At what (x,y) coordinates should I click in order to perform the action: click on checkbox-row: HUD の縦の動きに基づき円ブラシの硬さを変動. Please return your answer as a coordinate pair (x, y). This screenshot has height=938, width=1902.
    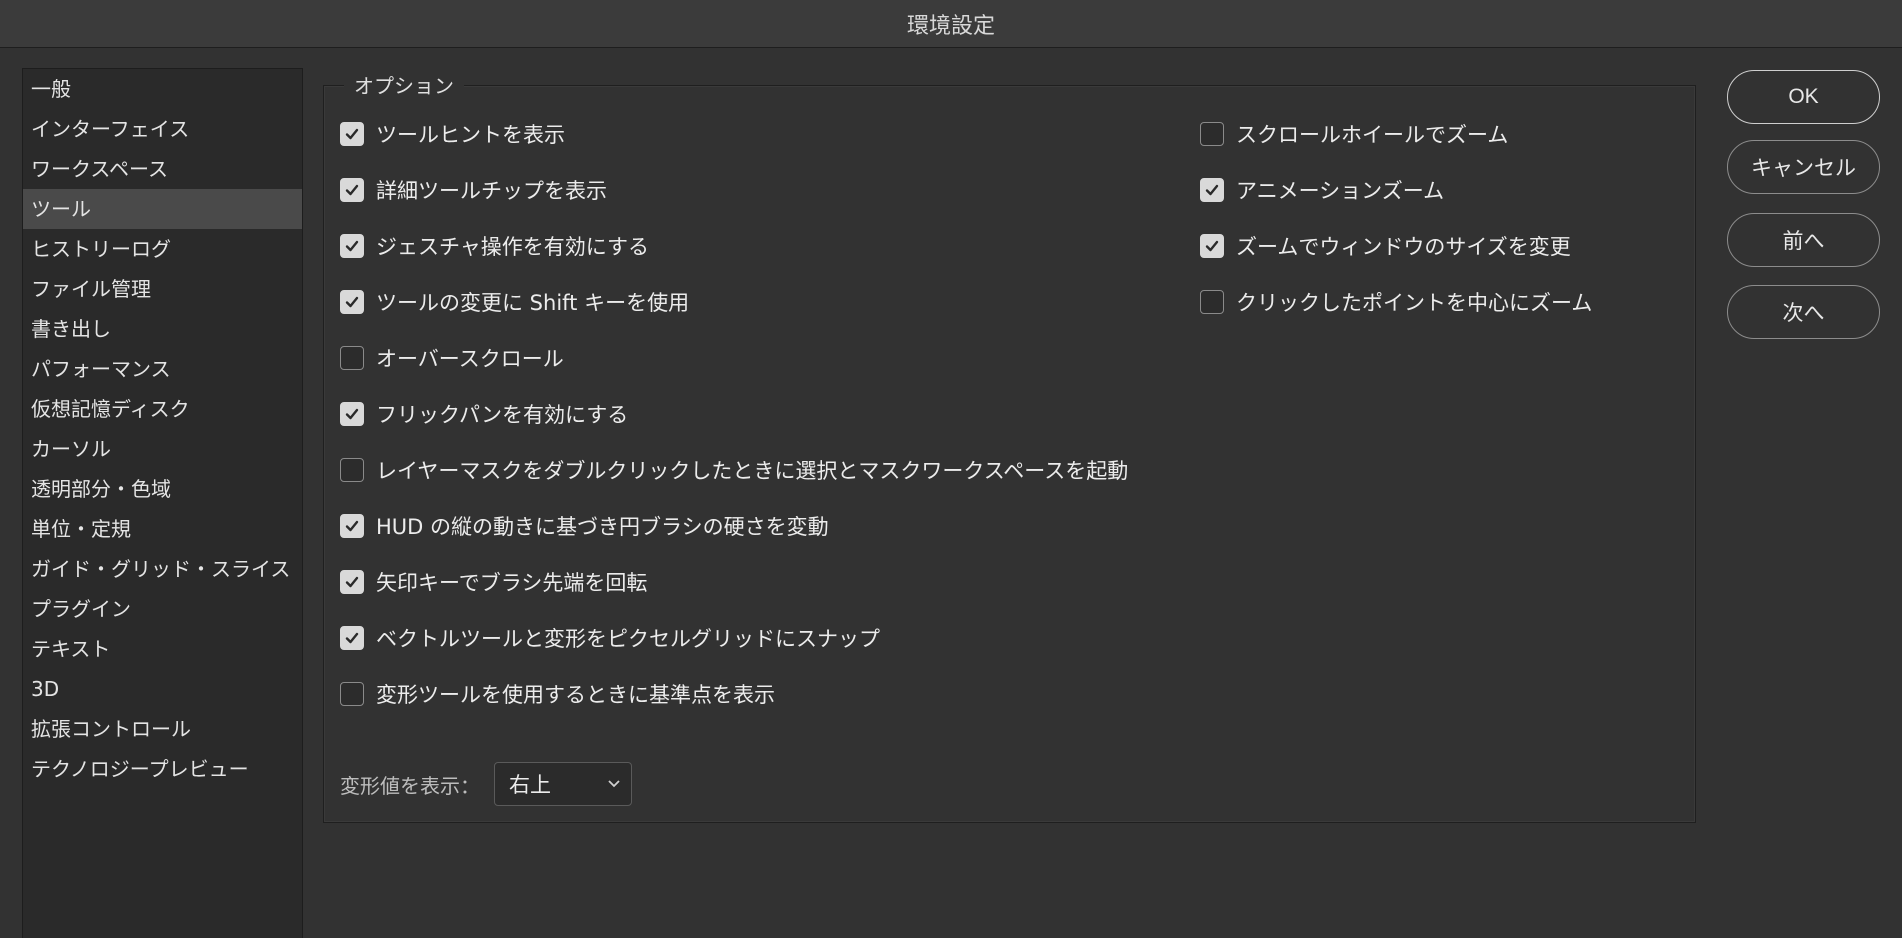
    Looking at the image, I should click on (584, 526).